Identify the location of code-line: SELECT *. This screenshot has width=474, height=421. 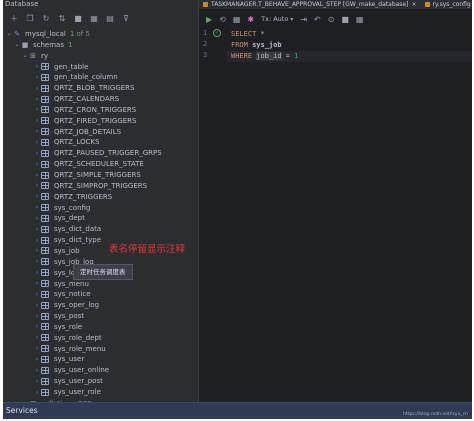
(248, 34).